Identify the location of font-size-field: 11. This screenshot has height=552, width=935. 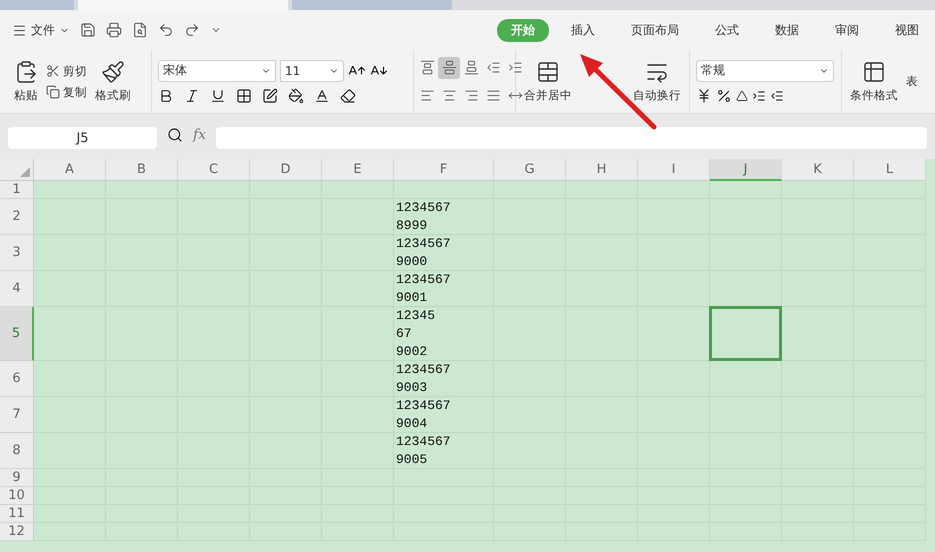
(312, 71).